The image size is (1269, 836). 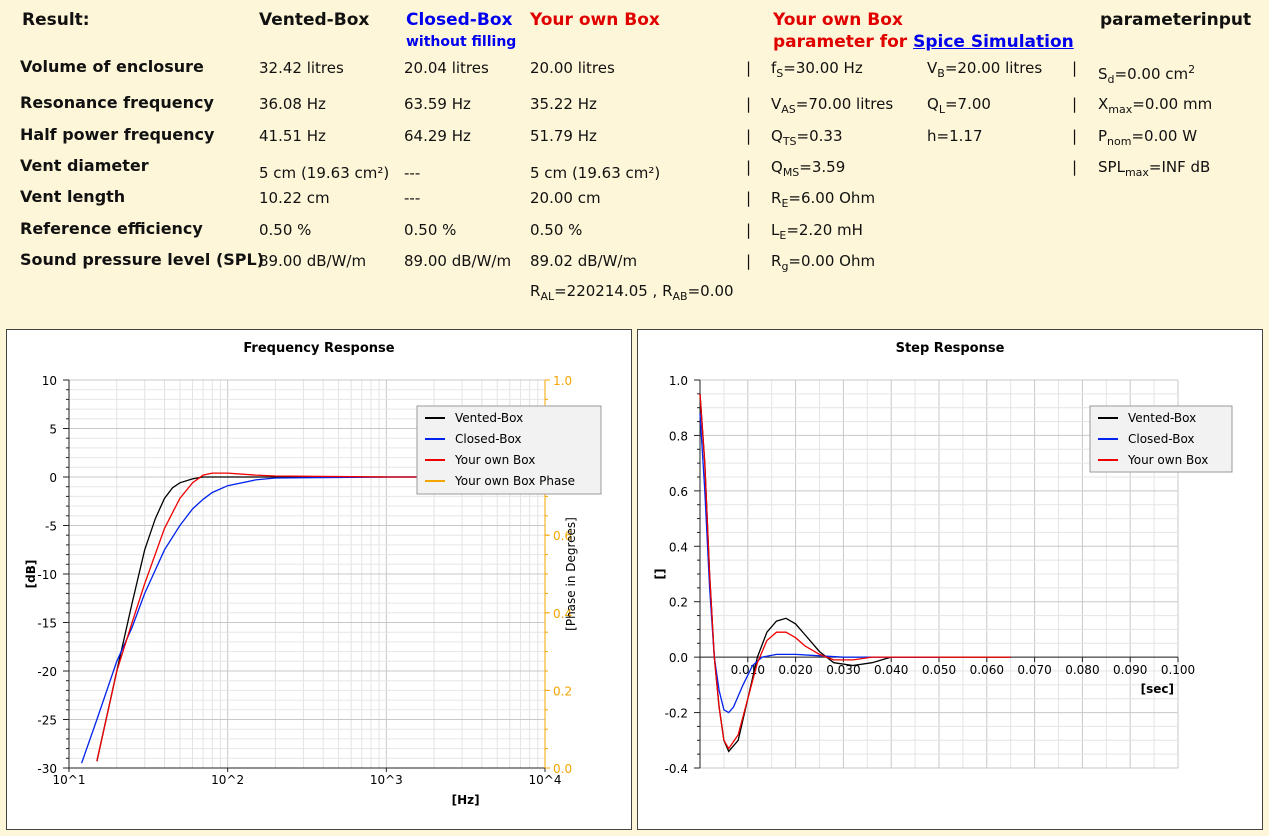 What do you see at coordinates (1151, 74) in the screenshot?
I see `input-param-value: =0.00 cm` at bounding box center [1151, 74].